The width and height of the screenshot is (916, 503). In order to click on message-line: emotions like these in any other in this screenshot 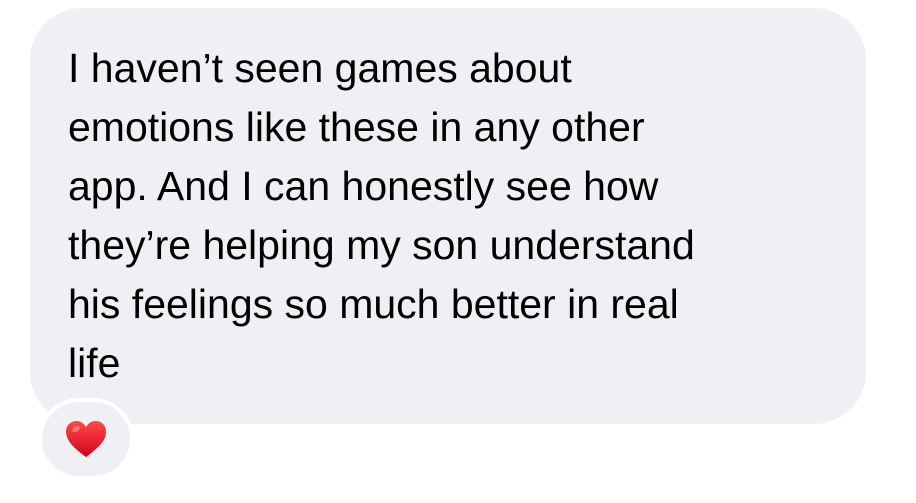, I will do `click(356, 127)`.